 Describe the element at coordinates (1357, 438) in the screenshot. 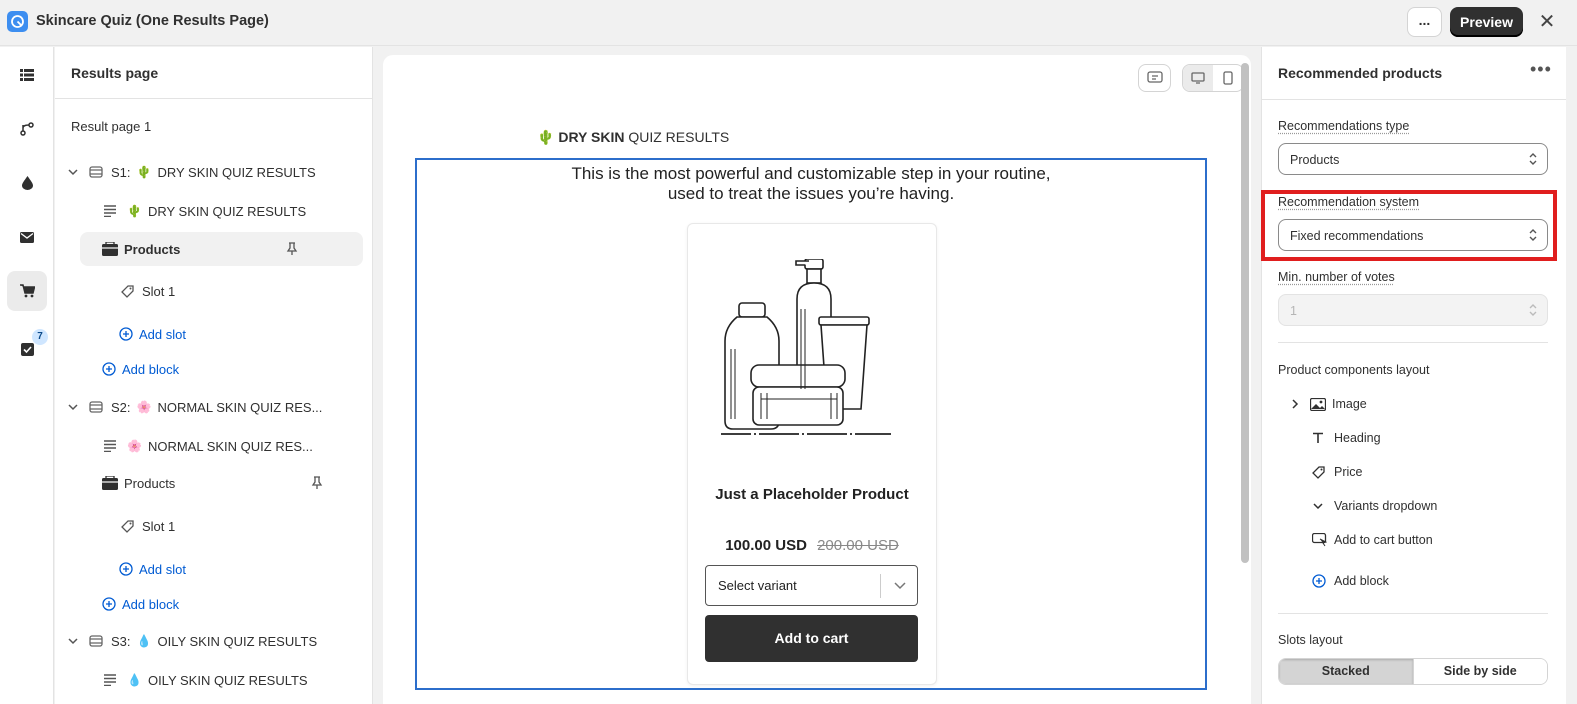

I see `component-label: Heading` at that location.